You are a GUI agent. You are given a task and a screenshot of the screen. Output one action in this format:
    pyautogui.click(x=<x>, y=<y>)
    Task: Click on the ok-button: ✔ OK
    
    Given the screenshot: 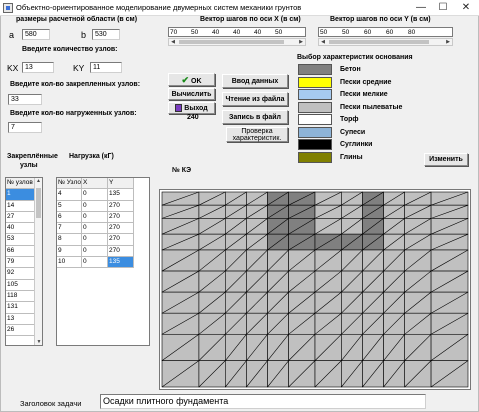 What is the action you would take?
    pyautogui.click(x=191, y=79)
    